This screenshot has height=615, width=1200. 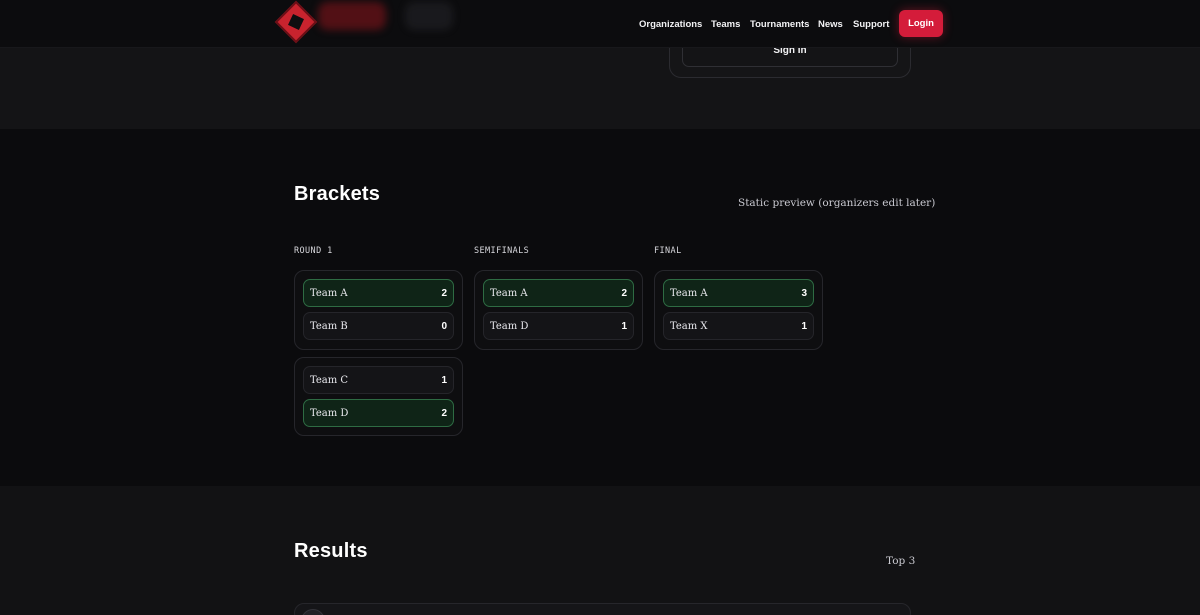 I want to click on blurred-brand-pill, so click(x=352, y=16).